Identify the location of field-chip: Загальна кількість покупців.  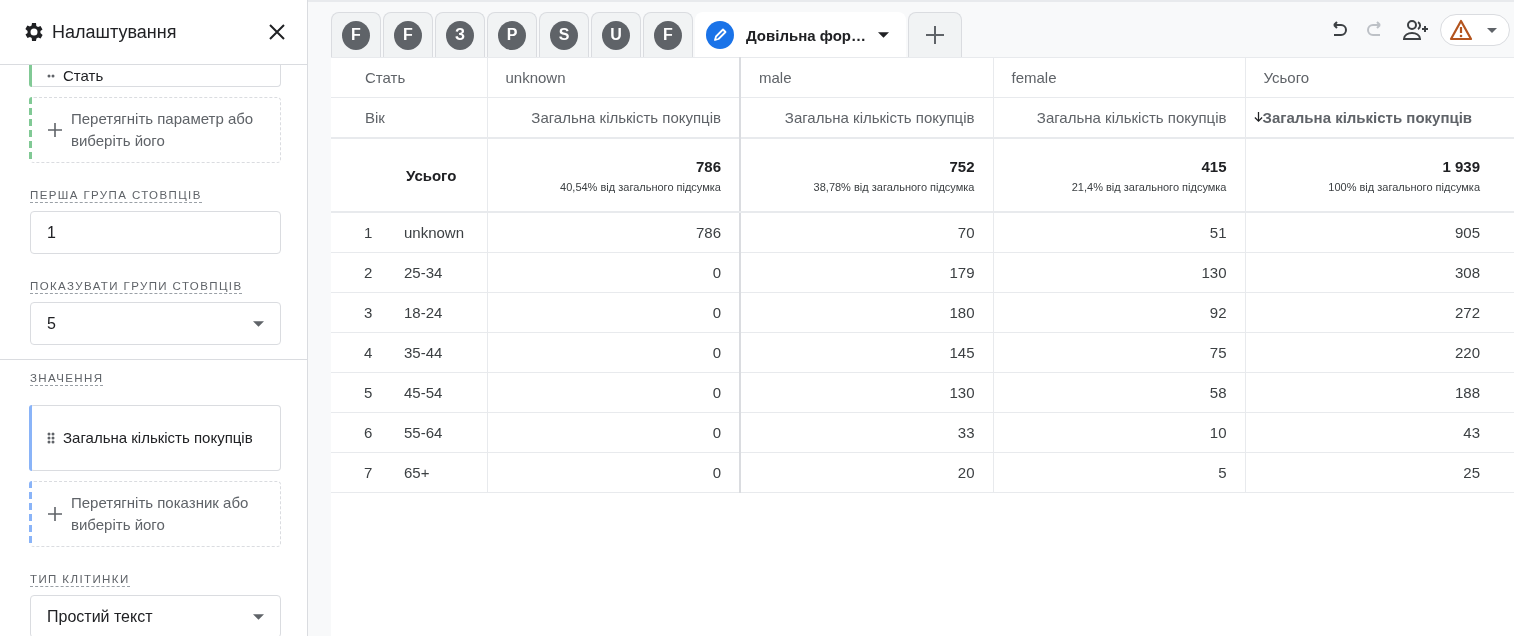
(155, 438).